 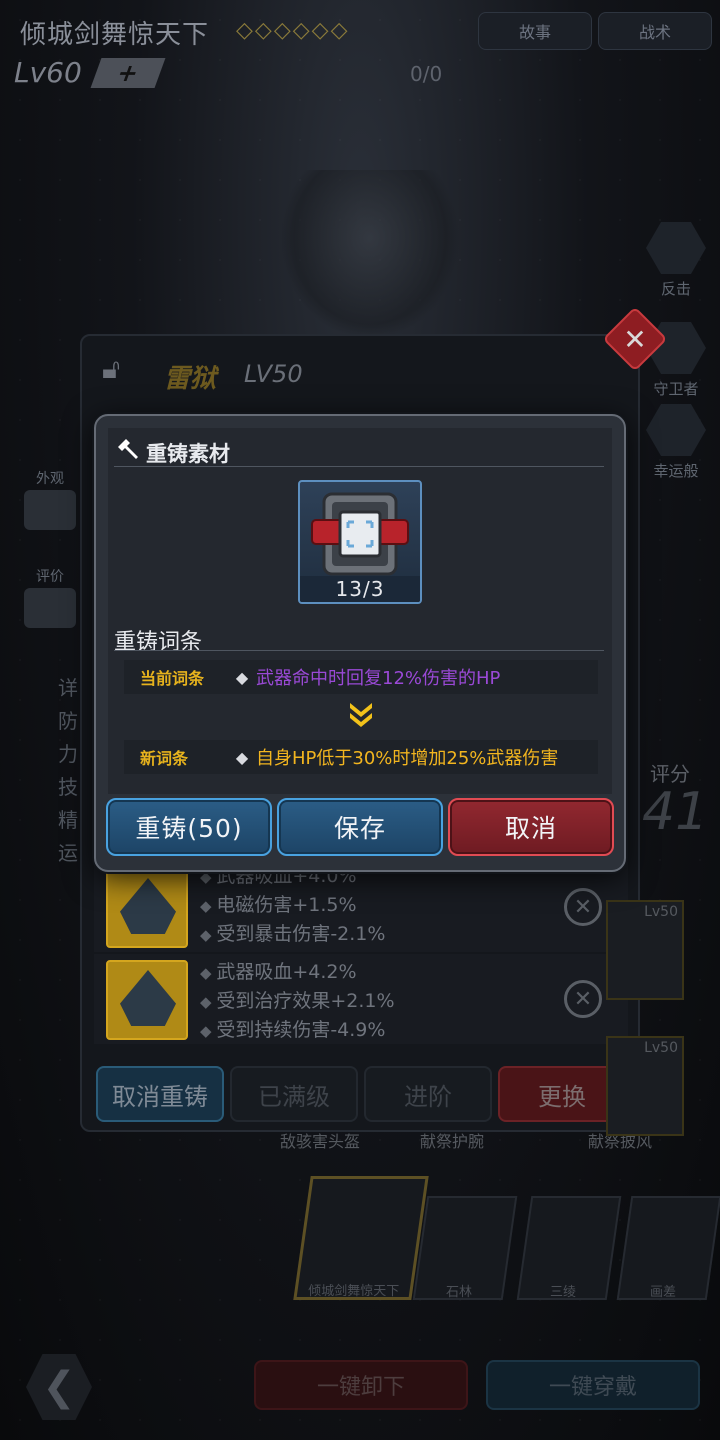 What do you see at coordinates (292, 934) in the screenshot?
I see `affix-line: 受到暴击伤害-2.1%` at bounding box center [292, 934].